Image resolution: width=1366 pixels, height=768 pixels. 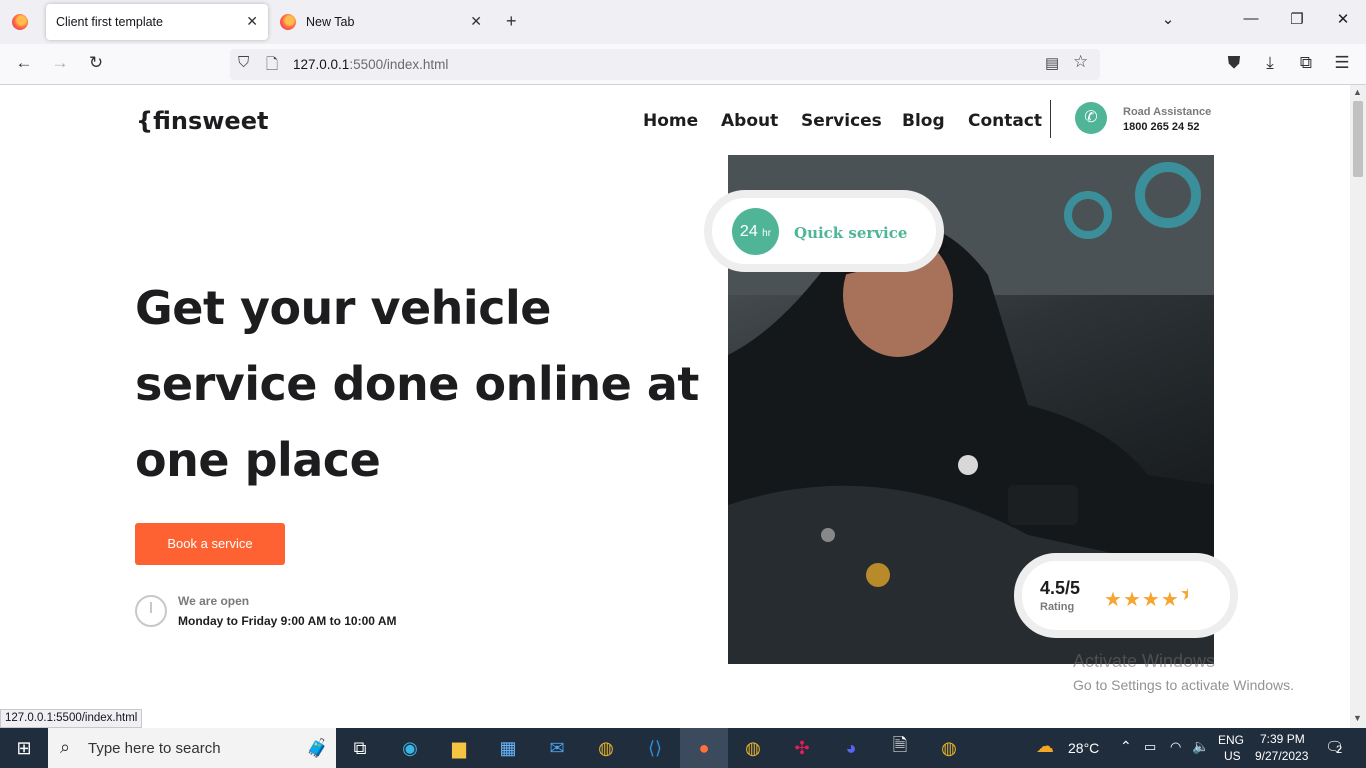 I want to click on extensions-icon: ⧉, so click(x=1306, y=63).